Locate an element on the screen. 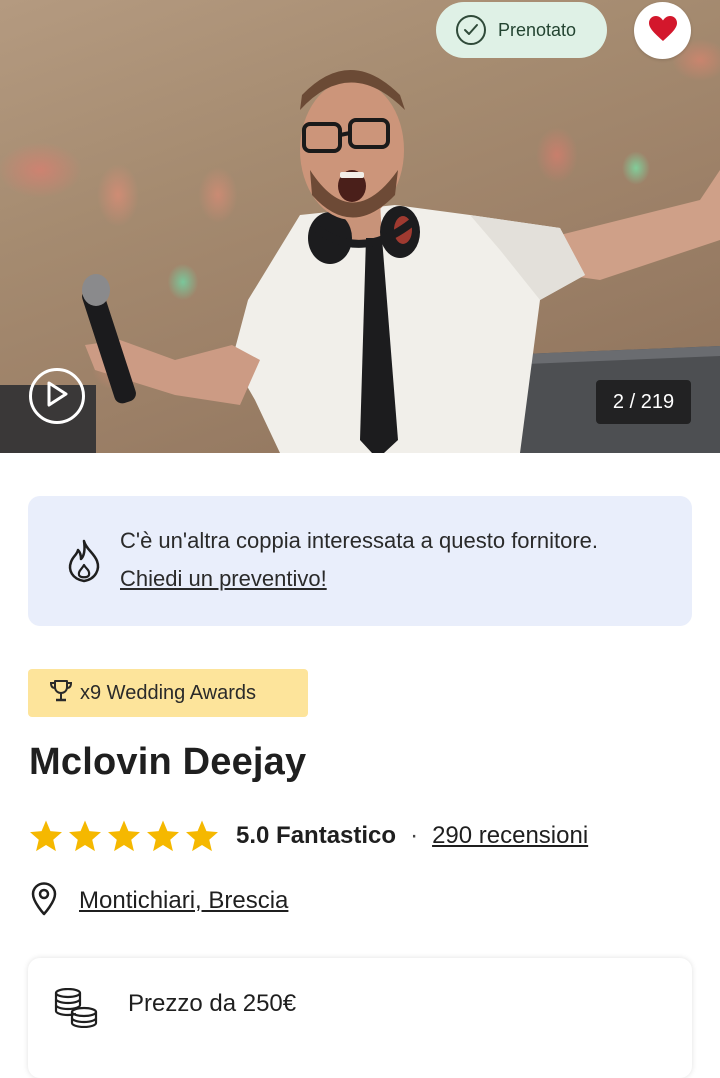  reviews-link: 290 recensioni is located at coordinates (510, 836).